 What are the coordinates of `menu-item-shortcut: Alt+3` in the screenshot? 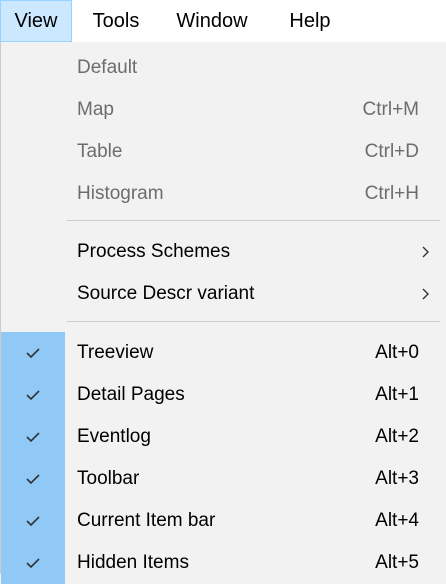 It's located at (397, 478).